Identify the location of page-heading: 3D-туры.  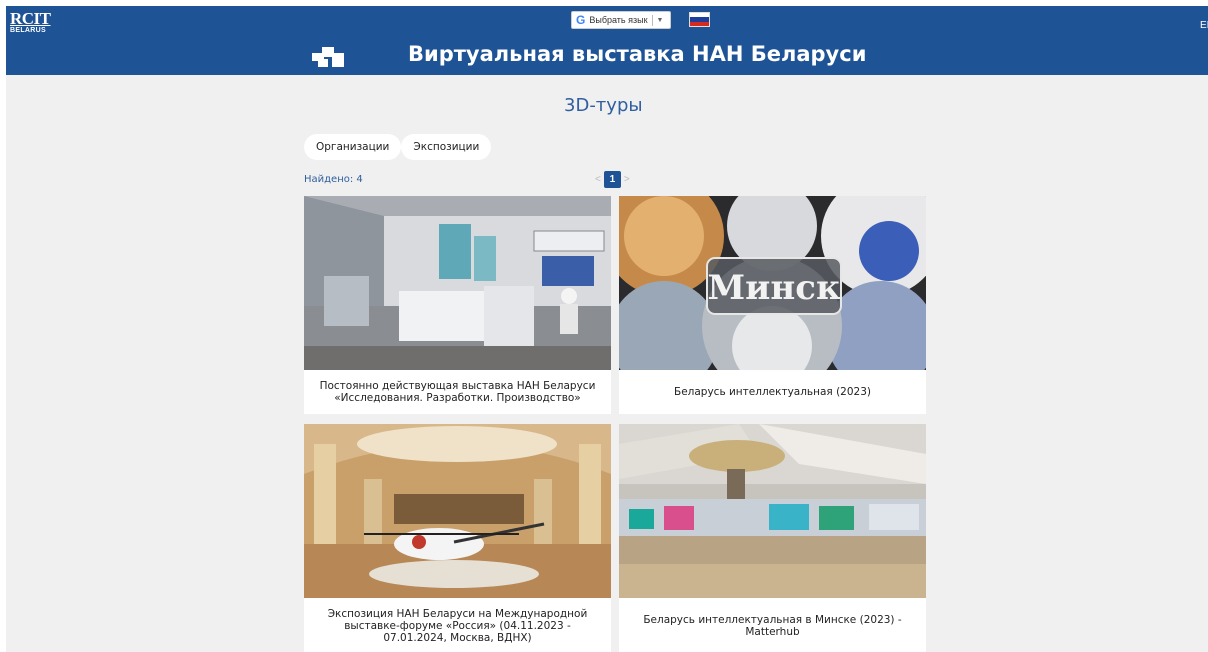
(603, 105).